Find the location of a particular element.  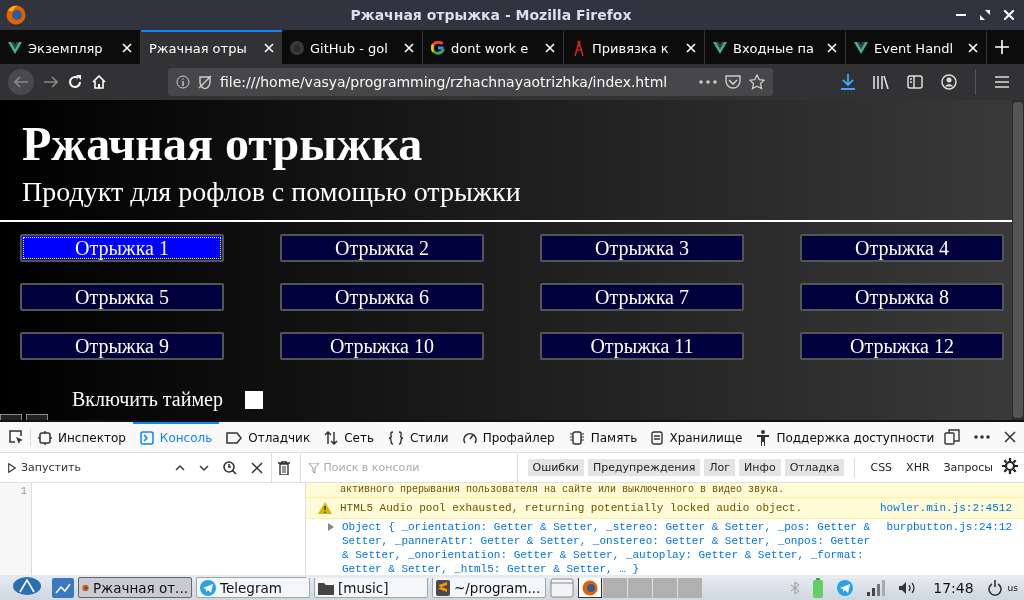

burp-button: Отрыжка 12 is located at coordinates (902, 346).